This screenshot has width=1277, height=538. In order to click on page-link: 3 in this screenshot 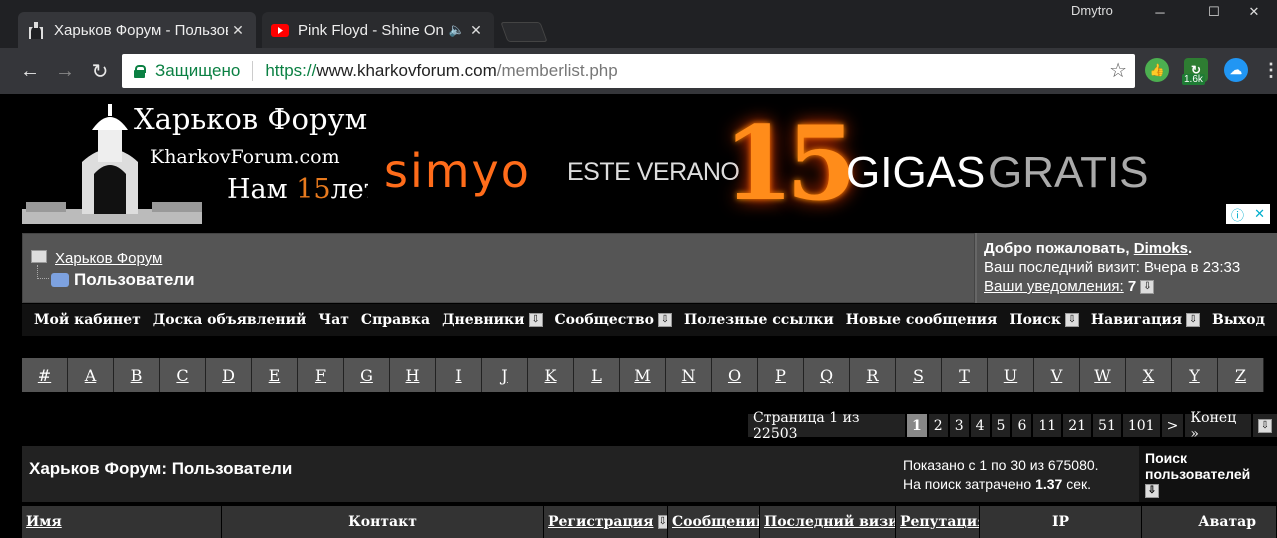, I will do `click(959, 425)`.